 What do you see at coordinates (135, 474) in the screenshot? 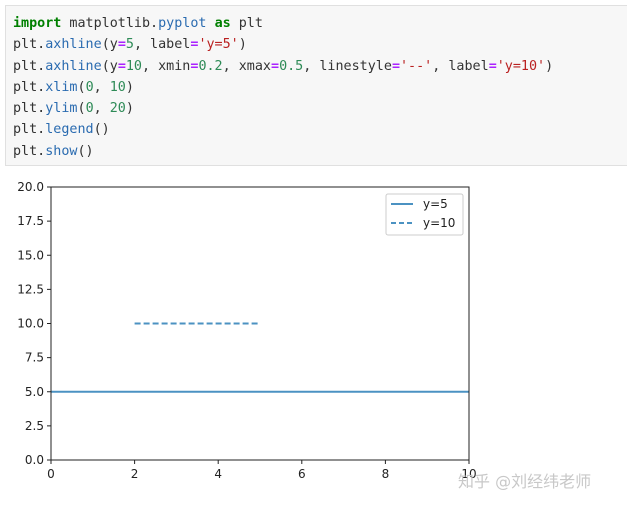
I see `x-tick-label: 2` at bounding box center [135, 474].